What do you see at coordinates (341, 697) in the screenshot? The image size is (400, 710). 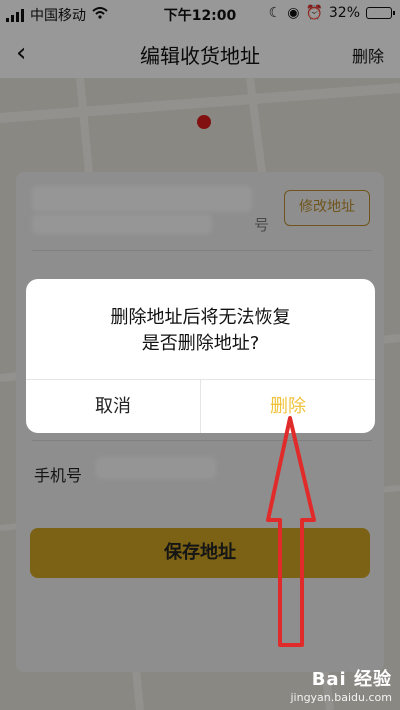 I see `watermark-url: jingyan.baidu.com` at bounding box center [341, 697].